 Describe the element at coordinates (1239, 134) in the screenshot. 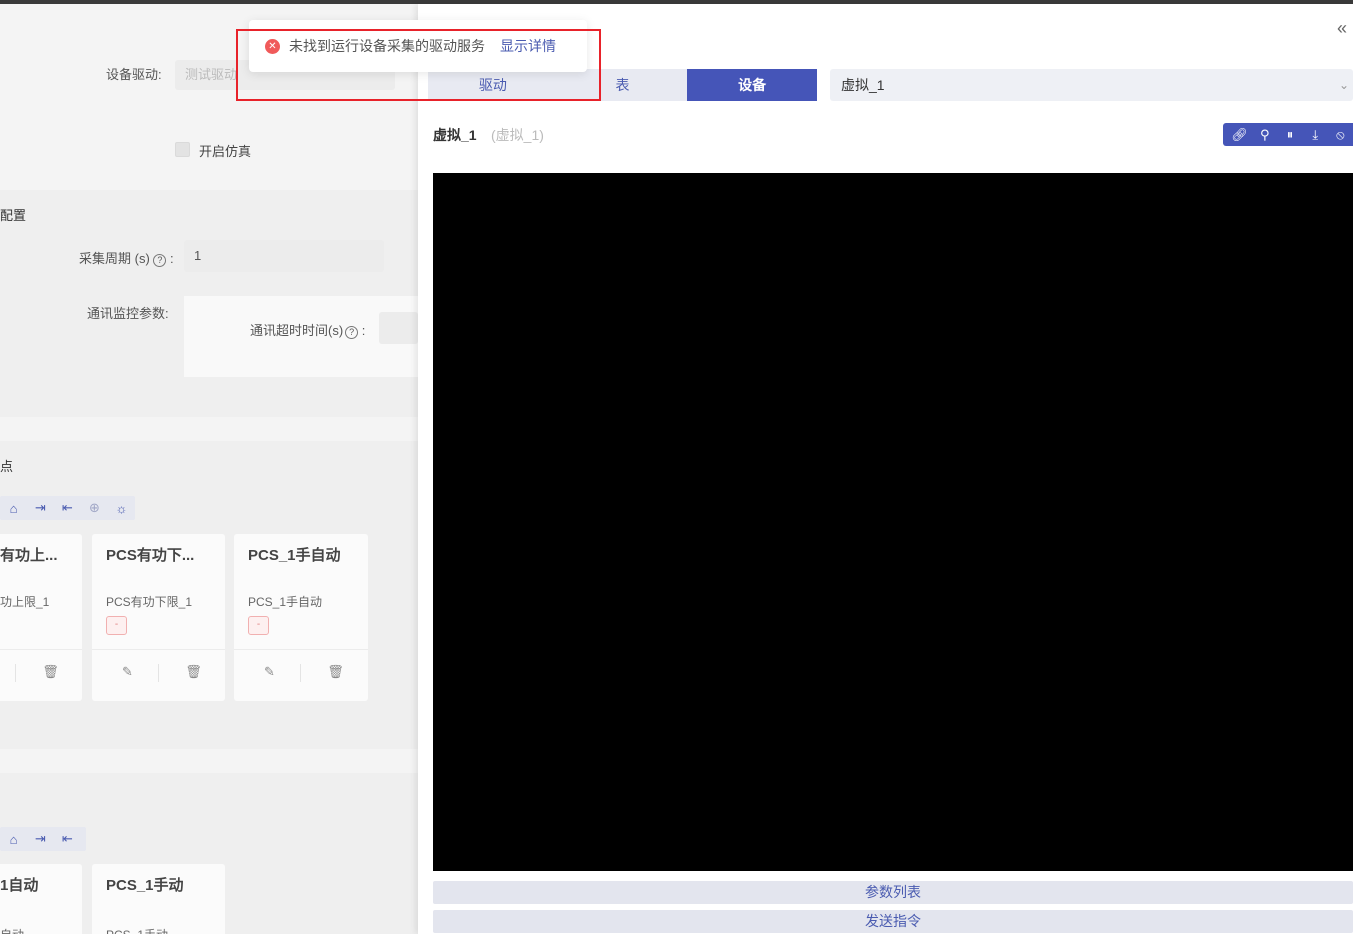

I see `link-icon: 🔗︎` at that location.